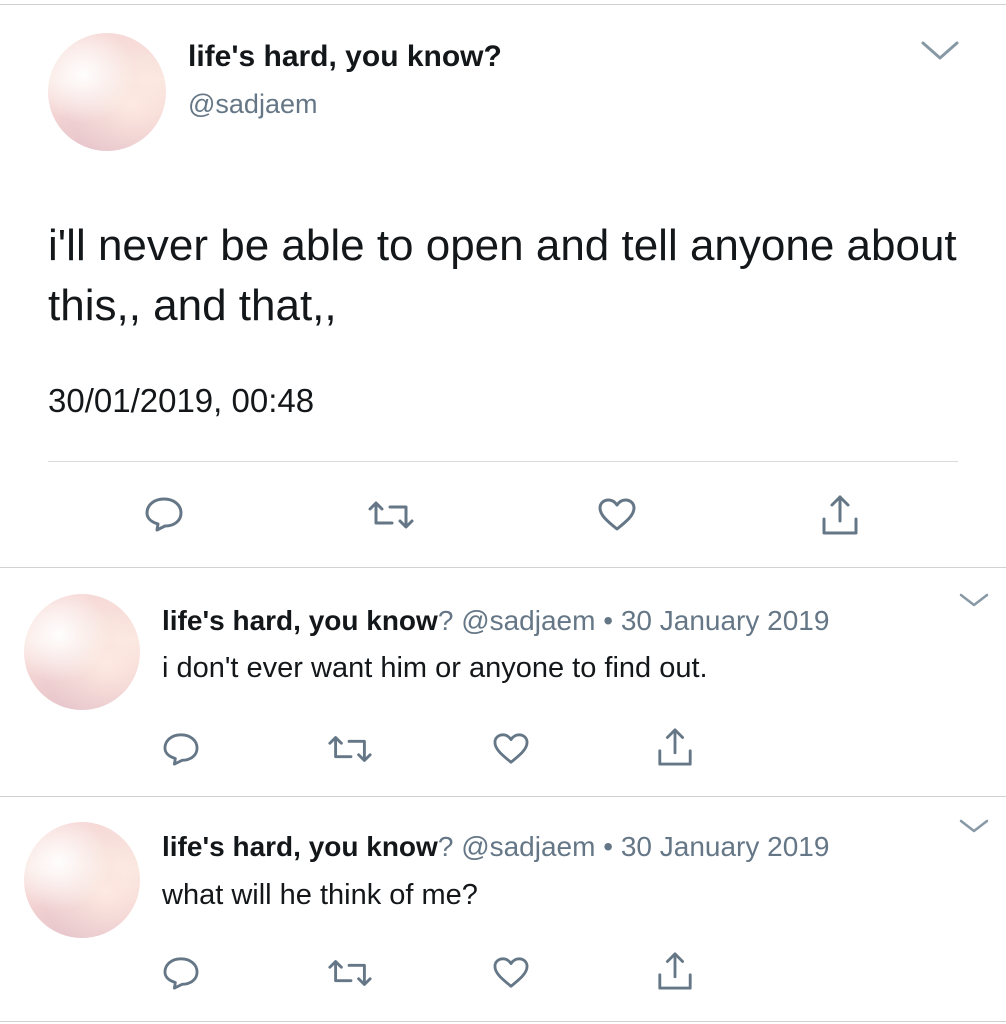 The height and width of the screenshot is (1024, 1006). Describe the element at coordinates (320, 895) in the screenshot. I see `tweet-text: what will he think of me?` at that location.